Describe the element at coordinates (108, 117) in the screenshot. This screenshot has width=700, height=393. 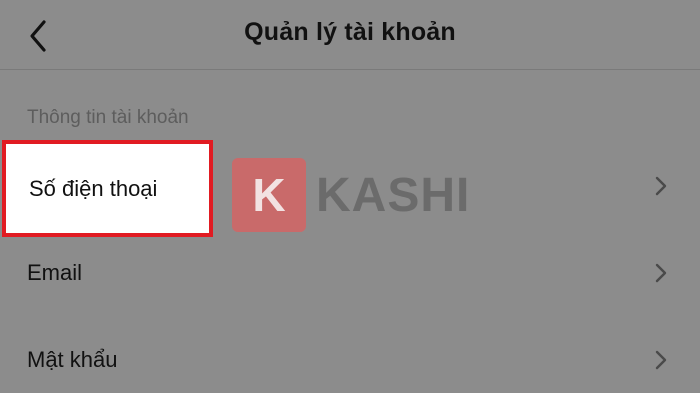
I see `section-label: Thông tin tài khoản` at that location.